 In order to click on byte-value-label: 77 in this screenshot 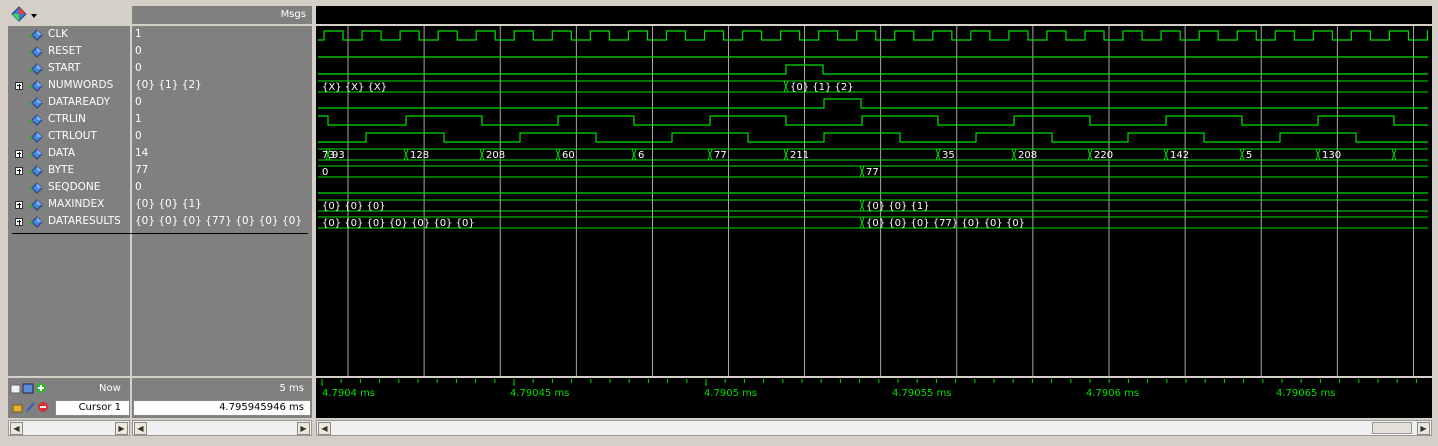, I will do `click(872, 172)`.